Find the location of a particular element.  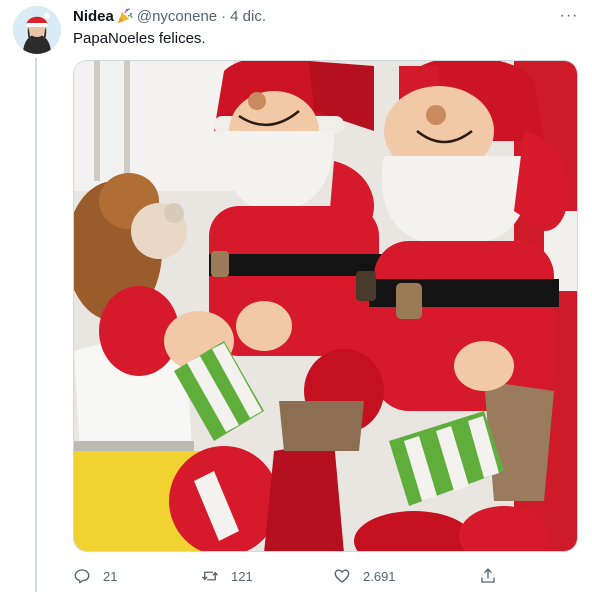

avatar-image is located at coordinates (37, 30).